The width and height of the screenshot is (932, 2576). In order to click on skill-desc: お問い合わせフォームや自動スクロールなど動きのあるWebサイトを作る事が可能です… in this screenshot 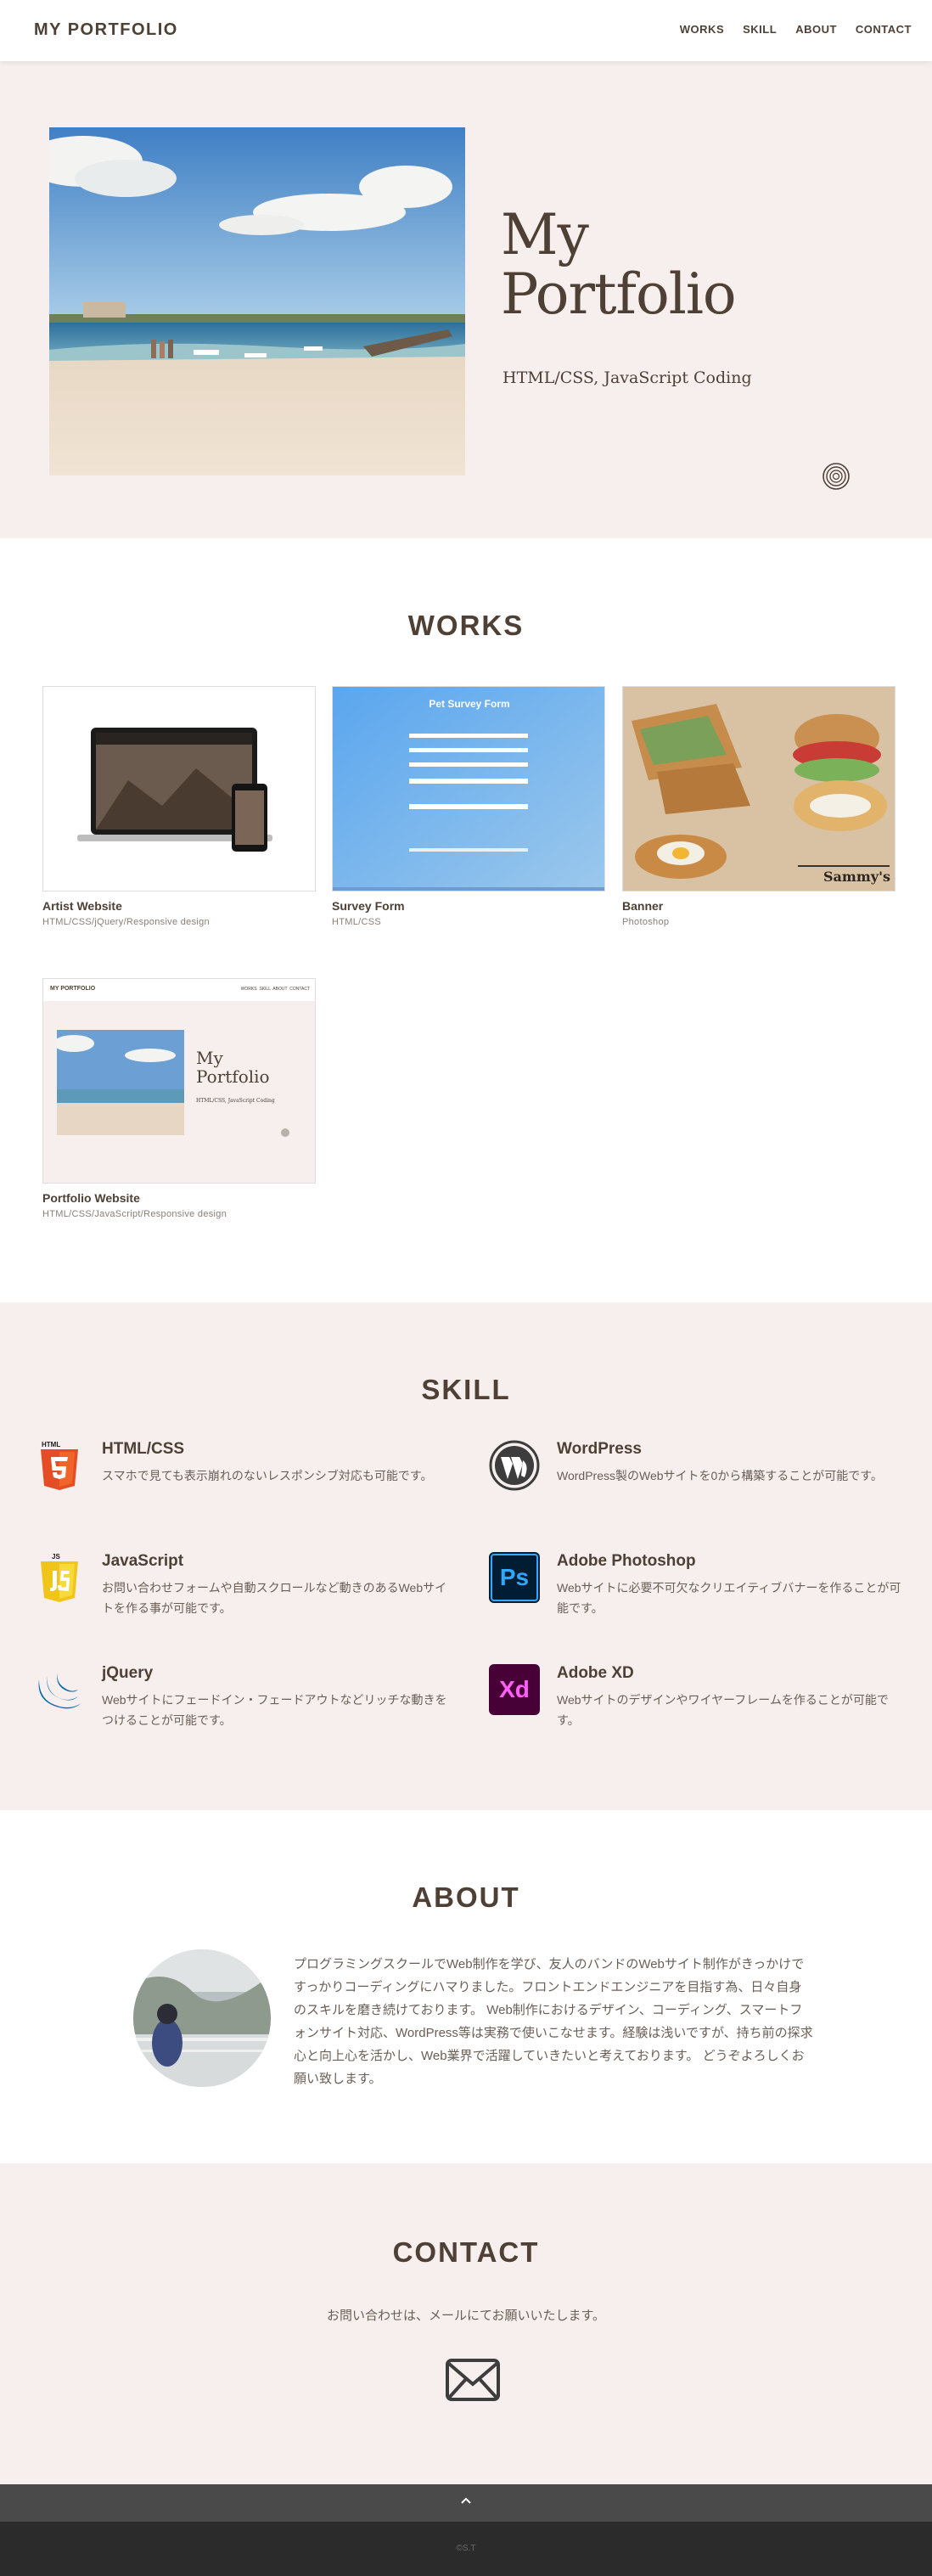, I will do `click(274, 1598)`.